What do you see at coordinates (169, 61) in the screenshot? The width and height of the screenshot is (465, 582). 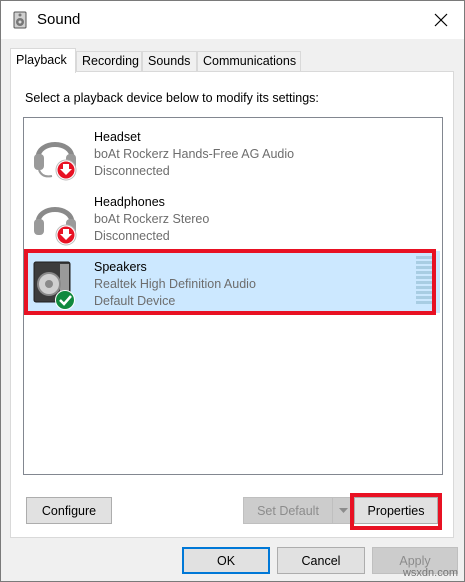 I see `tab-sounds: Sounds` at bounding box center [169, 61].